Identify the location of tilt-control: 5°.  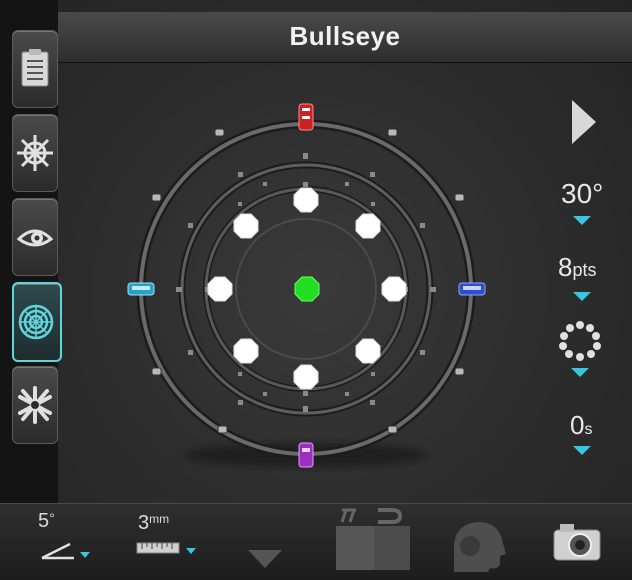
(68, 540).